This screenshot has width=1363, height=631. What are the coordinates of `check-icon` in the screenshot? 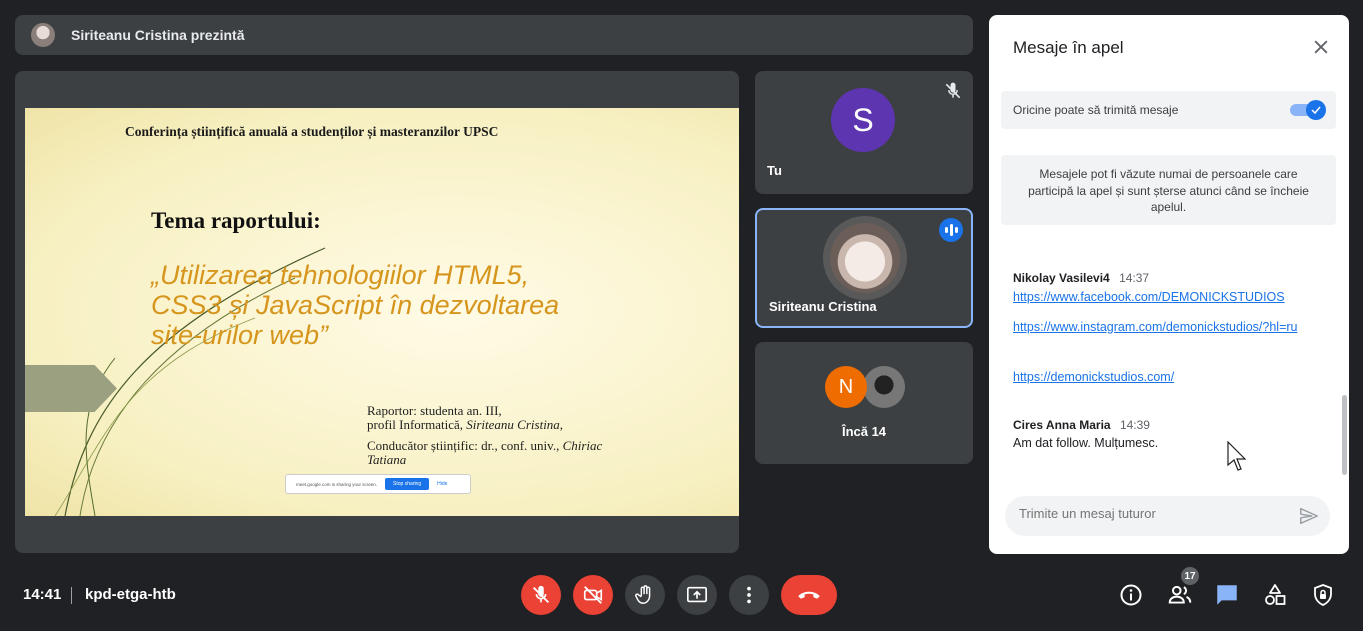 It's located at (1316, 110).